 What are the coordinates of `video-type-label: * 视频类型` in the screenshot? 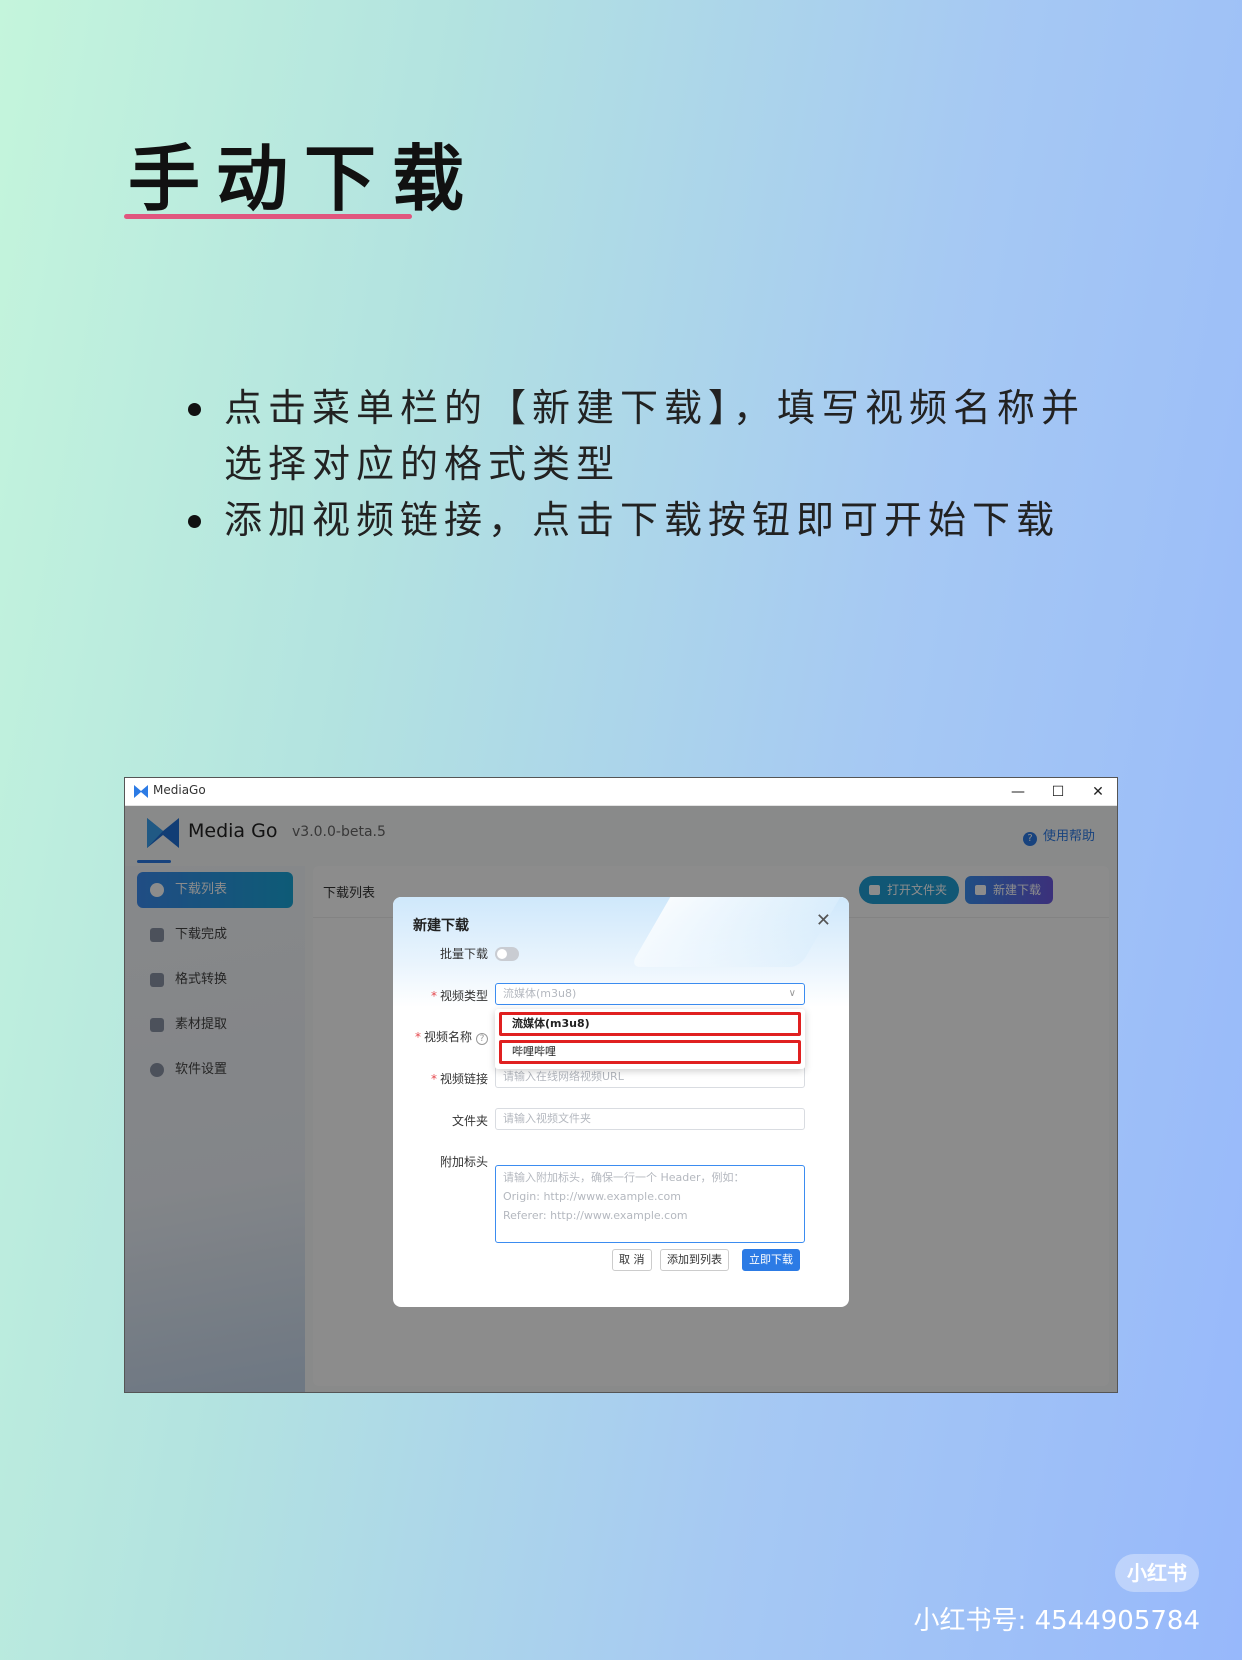 It's located at (459, 996).